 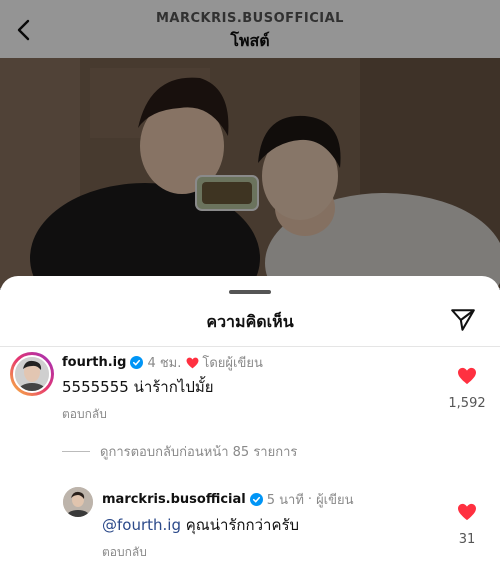 What do you see at coordinates (240, 525) in the screenshot?
I see `comment-body: คุณน่ารักกว่าครับ` at bounding box center [240, 525].